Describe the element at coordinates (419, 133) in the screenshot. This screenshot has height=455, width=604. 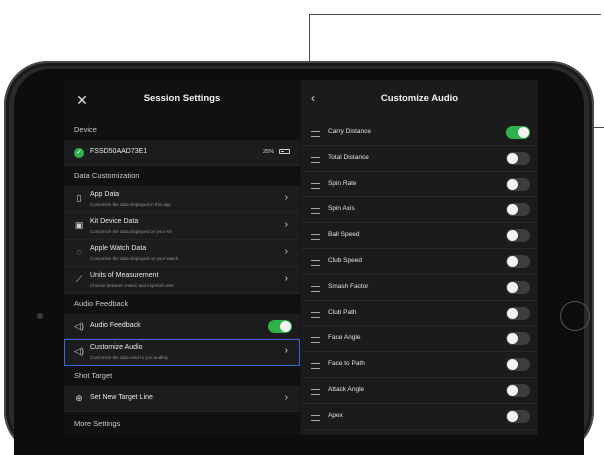
I see `audio-option-row: Carry Distance` at that location.